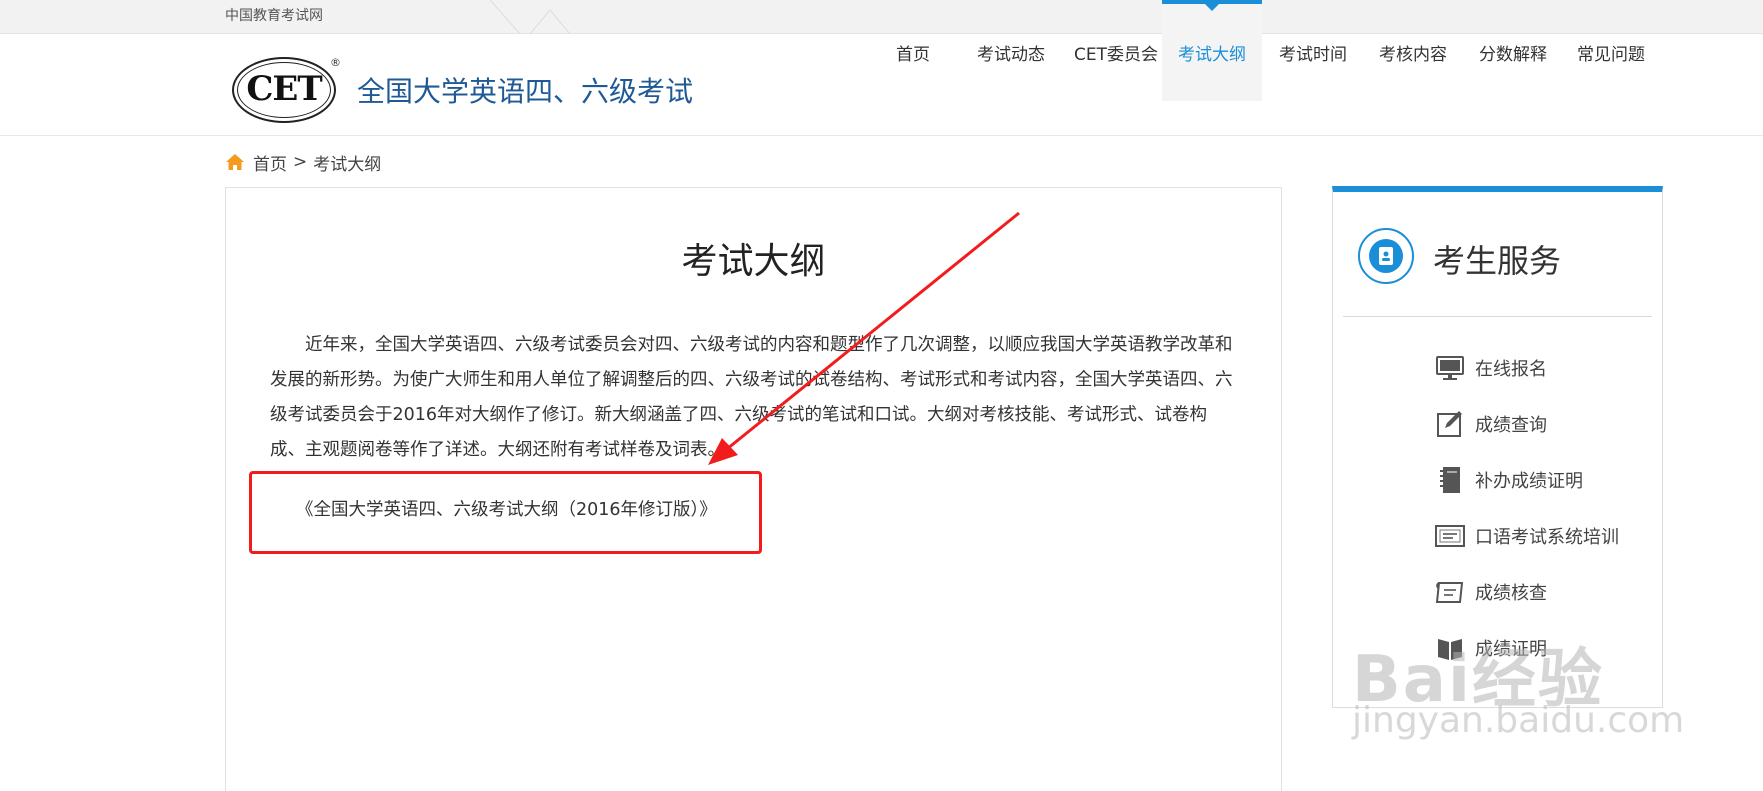  Describe the element at coordinates (1529, 481) in the screenshot. I see `service-label: 补办成绩证明` at that location.